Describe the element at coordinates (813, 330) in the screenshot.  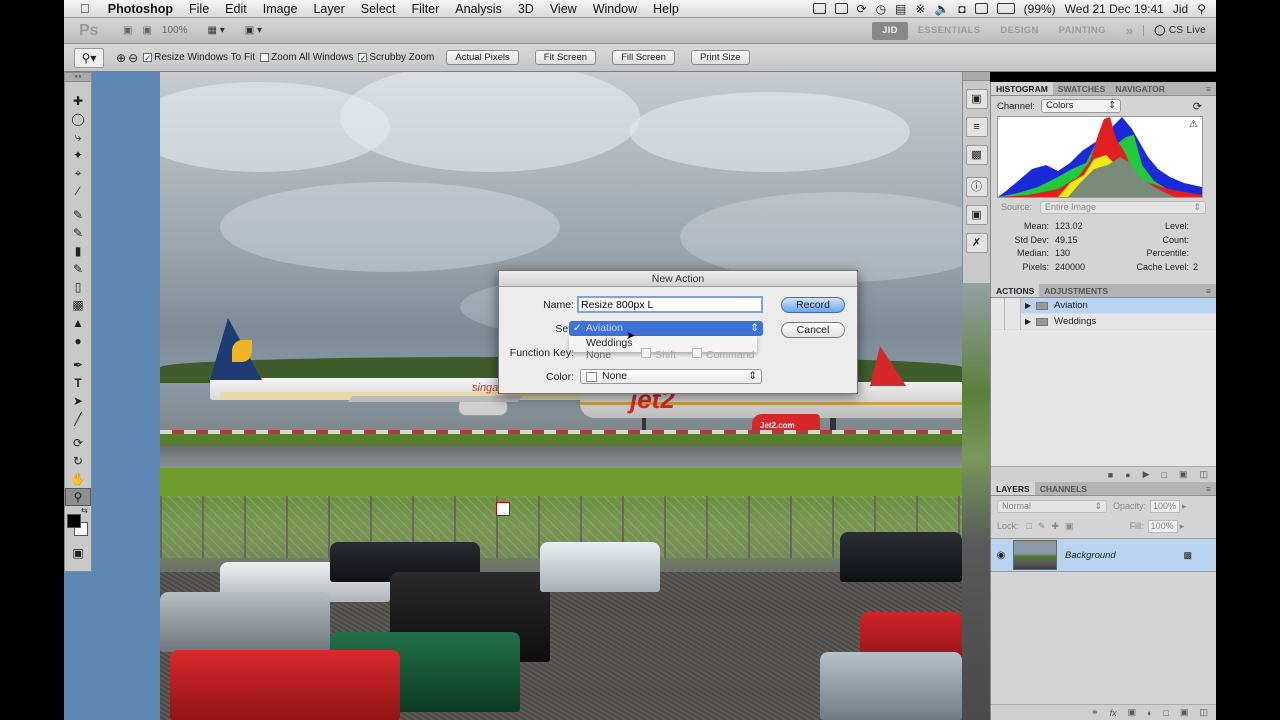
I see `cancel-button: Cancel` at that location.